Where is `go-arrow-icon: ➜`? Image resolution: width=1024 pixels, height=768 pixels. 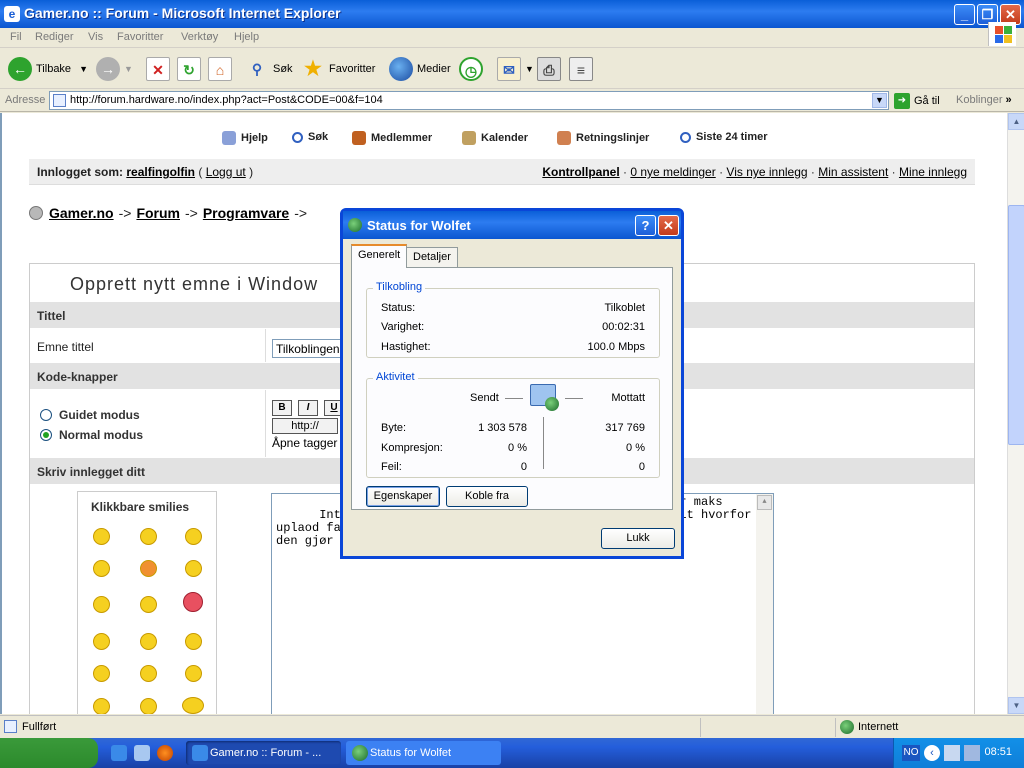
go-arrow-icon: ➜ is located at coordinates (902, 101).